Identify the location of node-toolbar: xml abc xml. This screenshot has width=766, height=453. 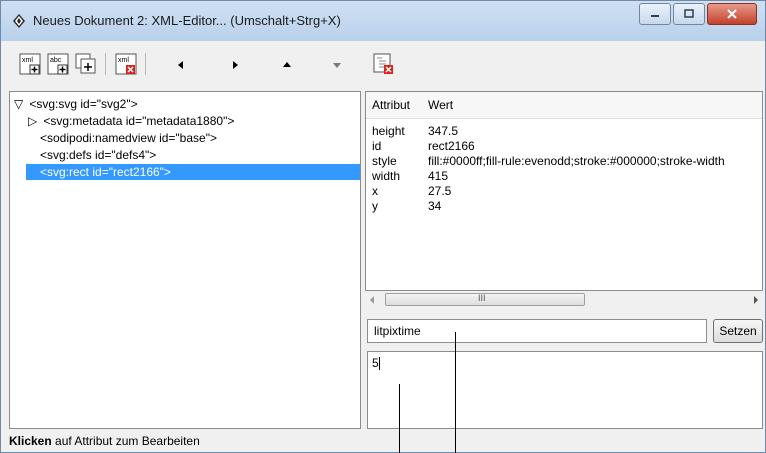
(185, 65).